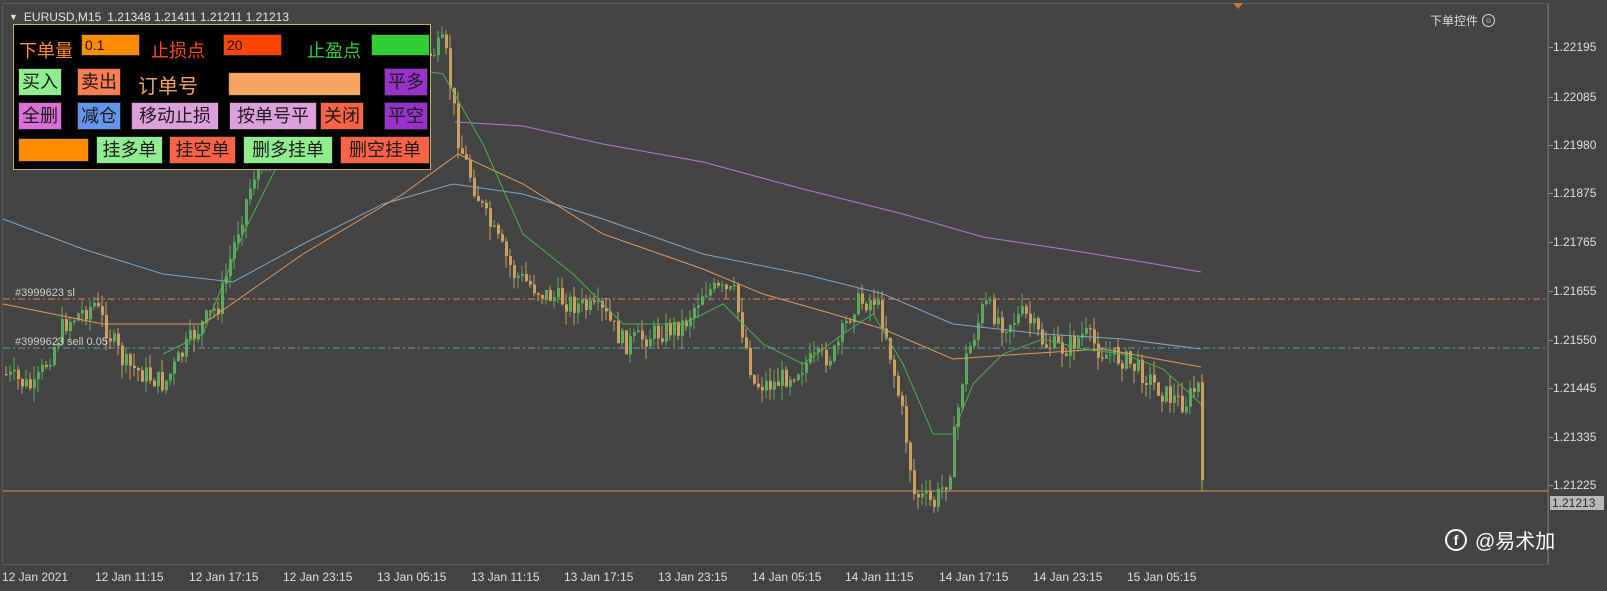 Image resolution: width=1607 pixels, height=591 pixels. Describe the element at coordinates (61, 342) in the screenshot. I see `sell-order-label: #3999623 sell 0.05` at that location.